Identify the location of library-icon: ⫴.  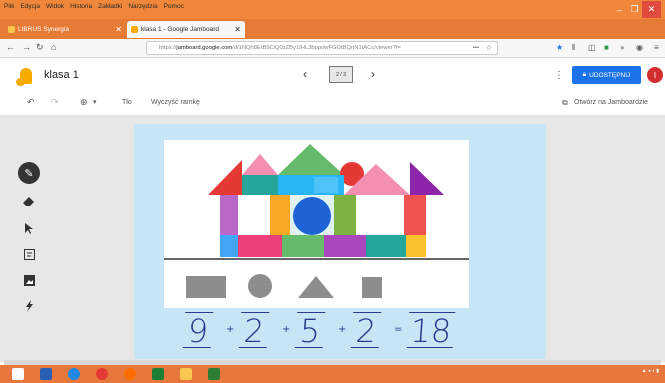
(573, 48).